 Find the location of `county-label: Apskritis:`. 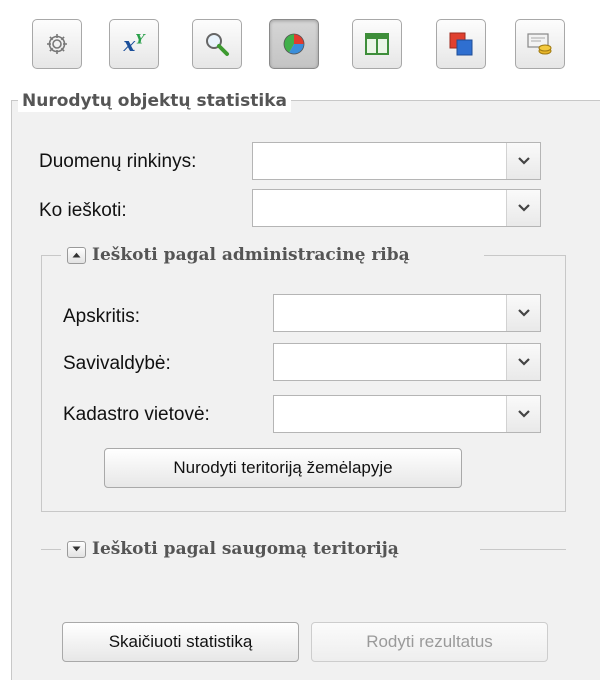

county-label: Apskritis: is located at coordinates (102, 316).